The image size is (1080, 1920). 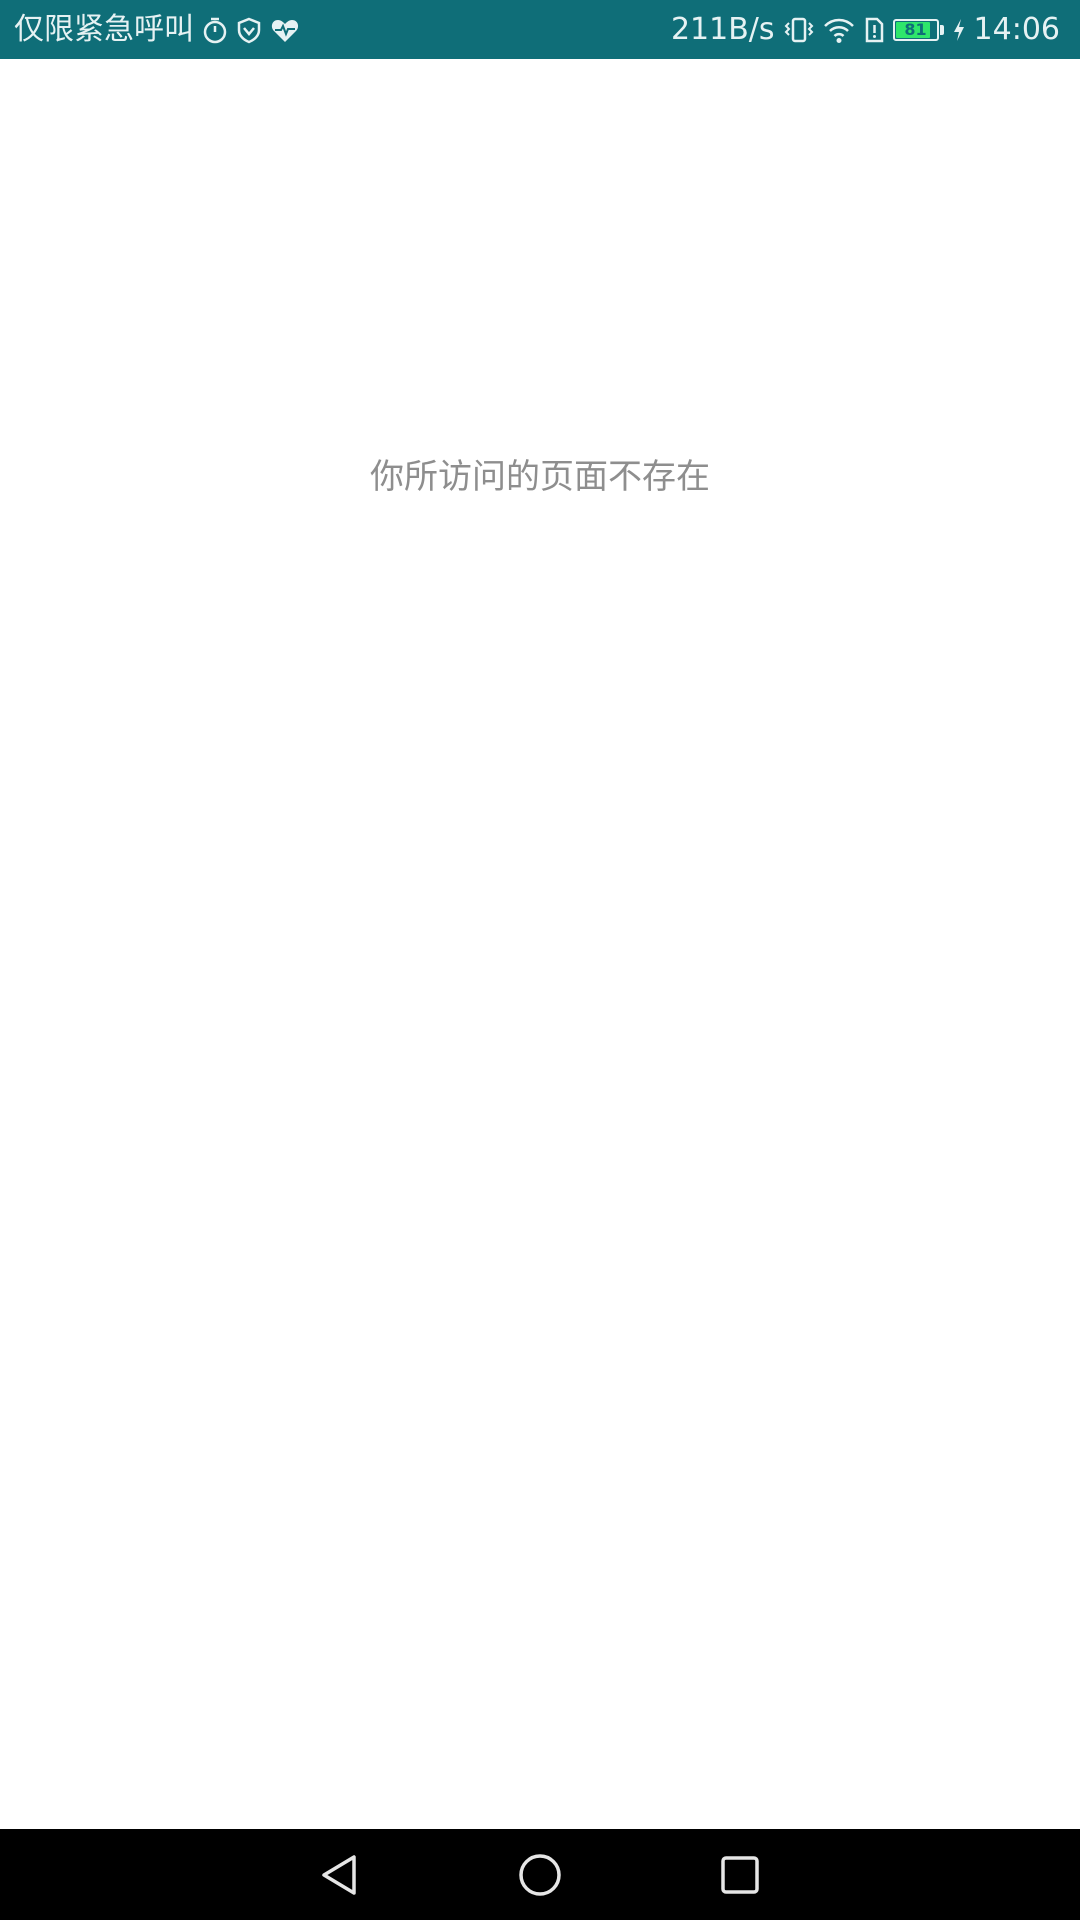 What do you see at coordinates (839, 30) in the screenshot?
I see `wifi-icon` at bounding box center [839, 30].